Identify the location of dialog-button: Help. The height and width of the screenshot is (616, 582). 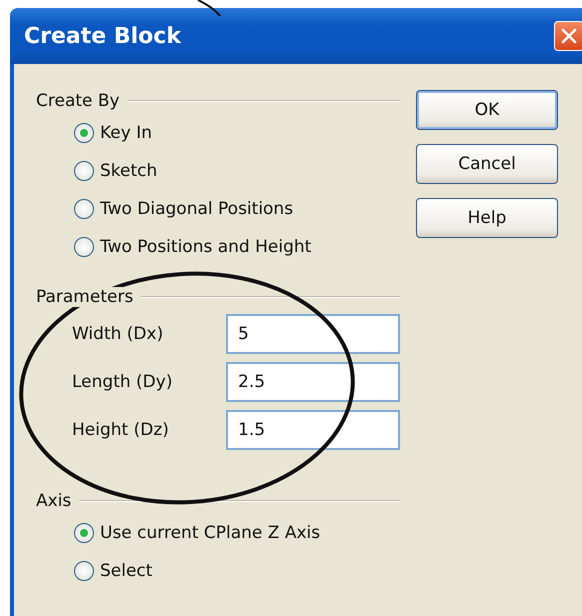
(487, 218).